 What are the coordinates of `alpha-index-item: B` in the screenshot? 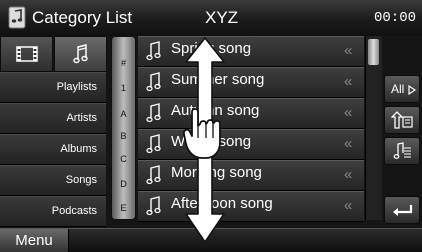 It's located at (123, 136).